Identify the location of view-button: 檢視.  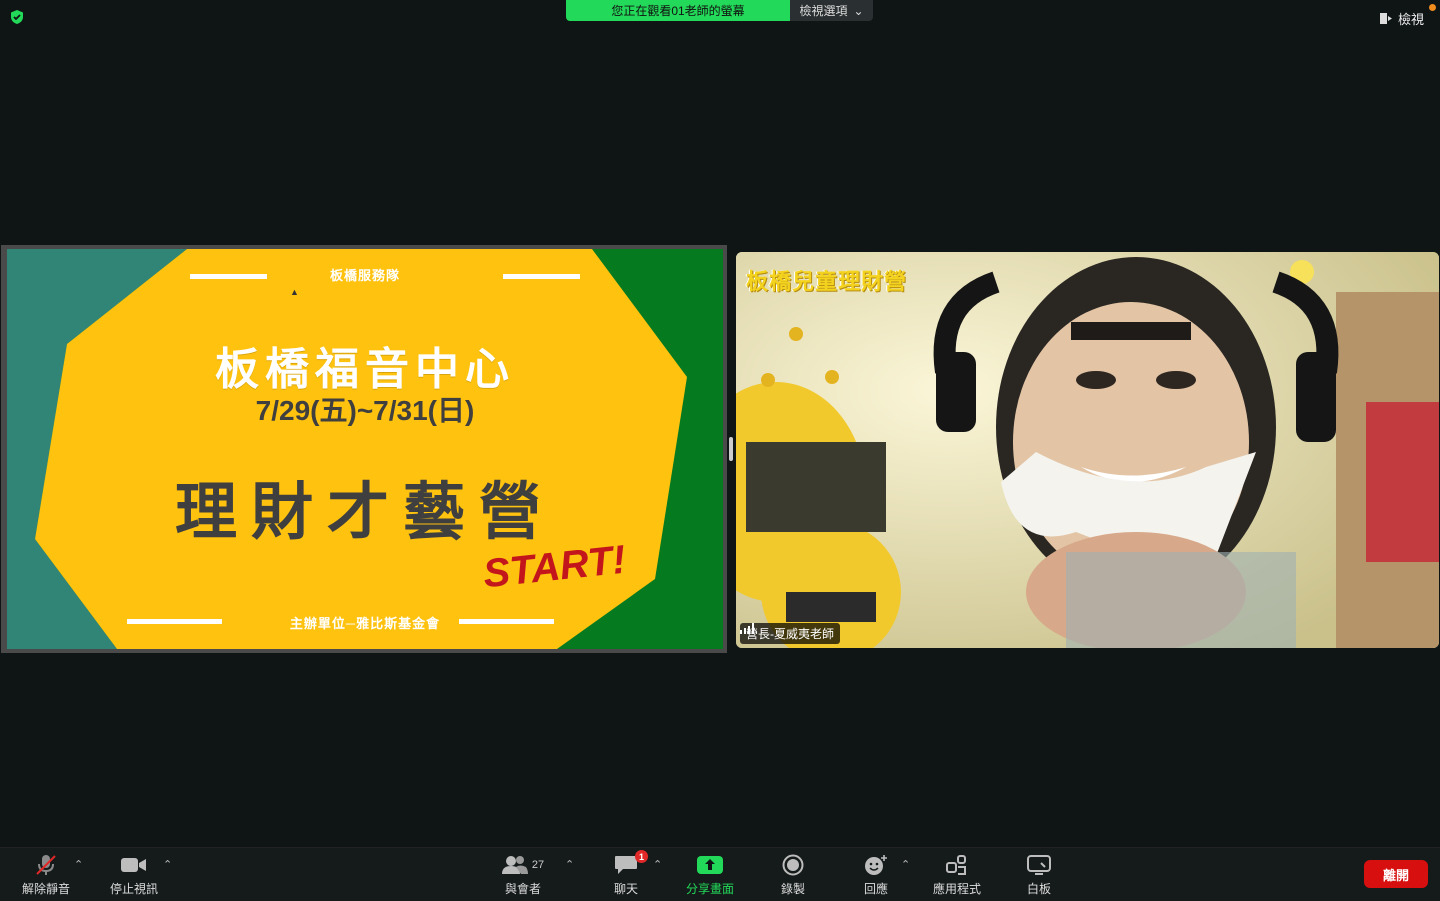
(1401, 18).